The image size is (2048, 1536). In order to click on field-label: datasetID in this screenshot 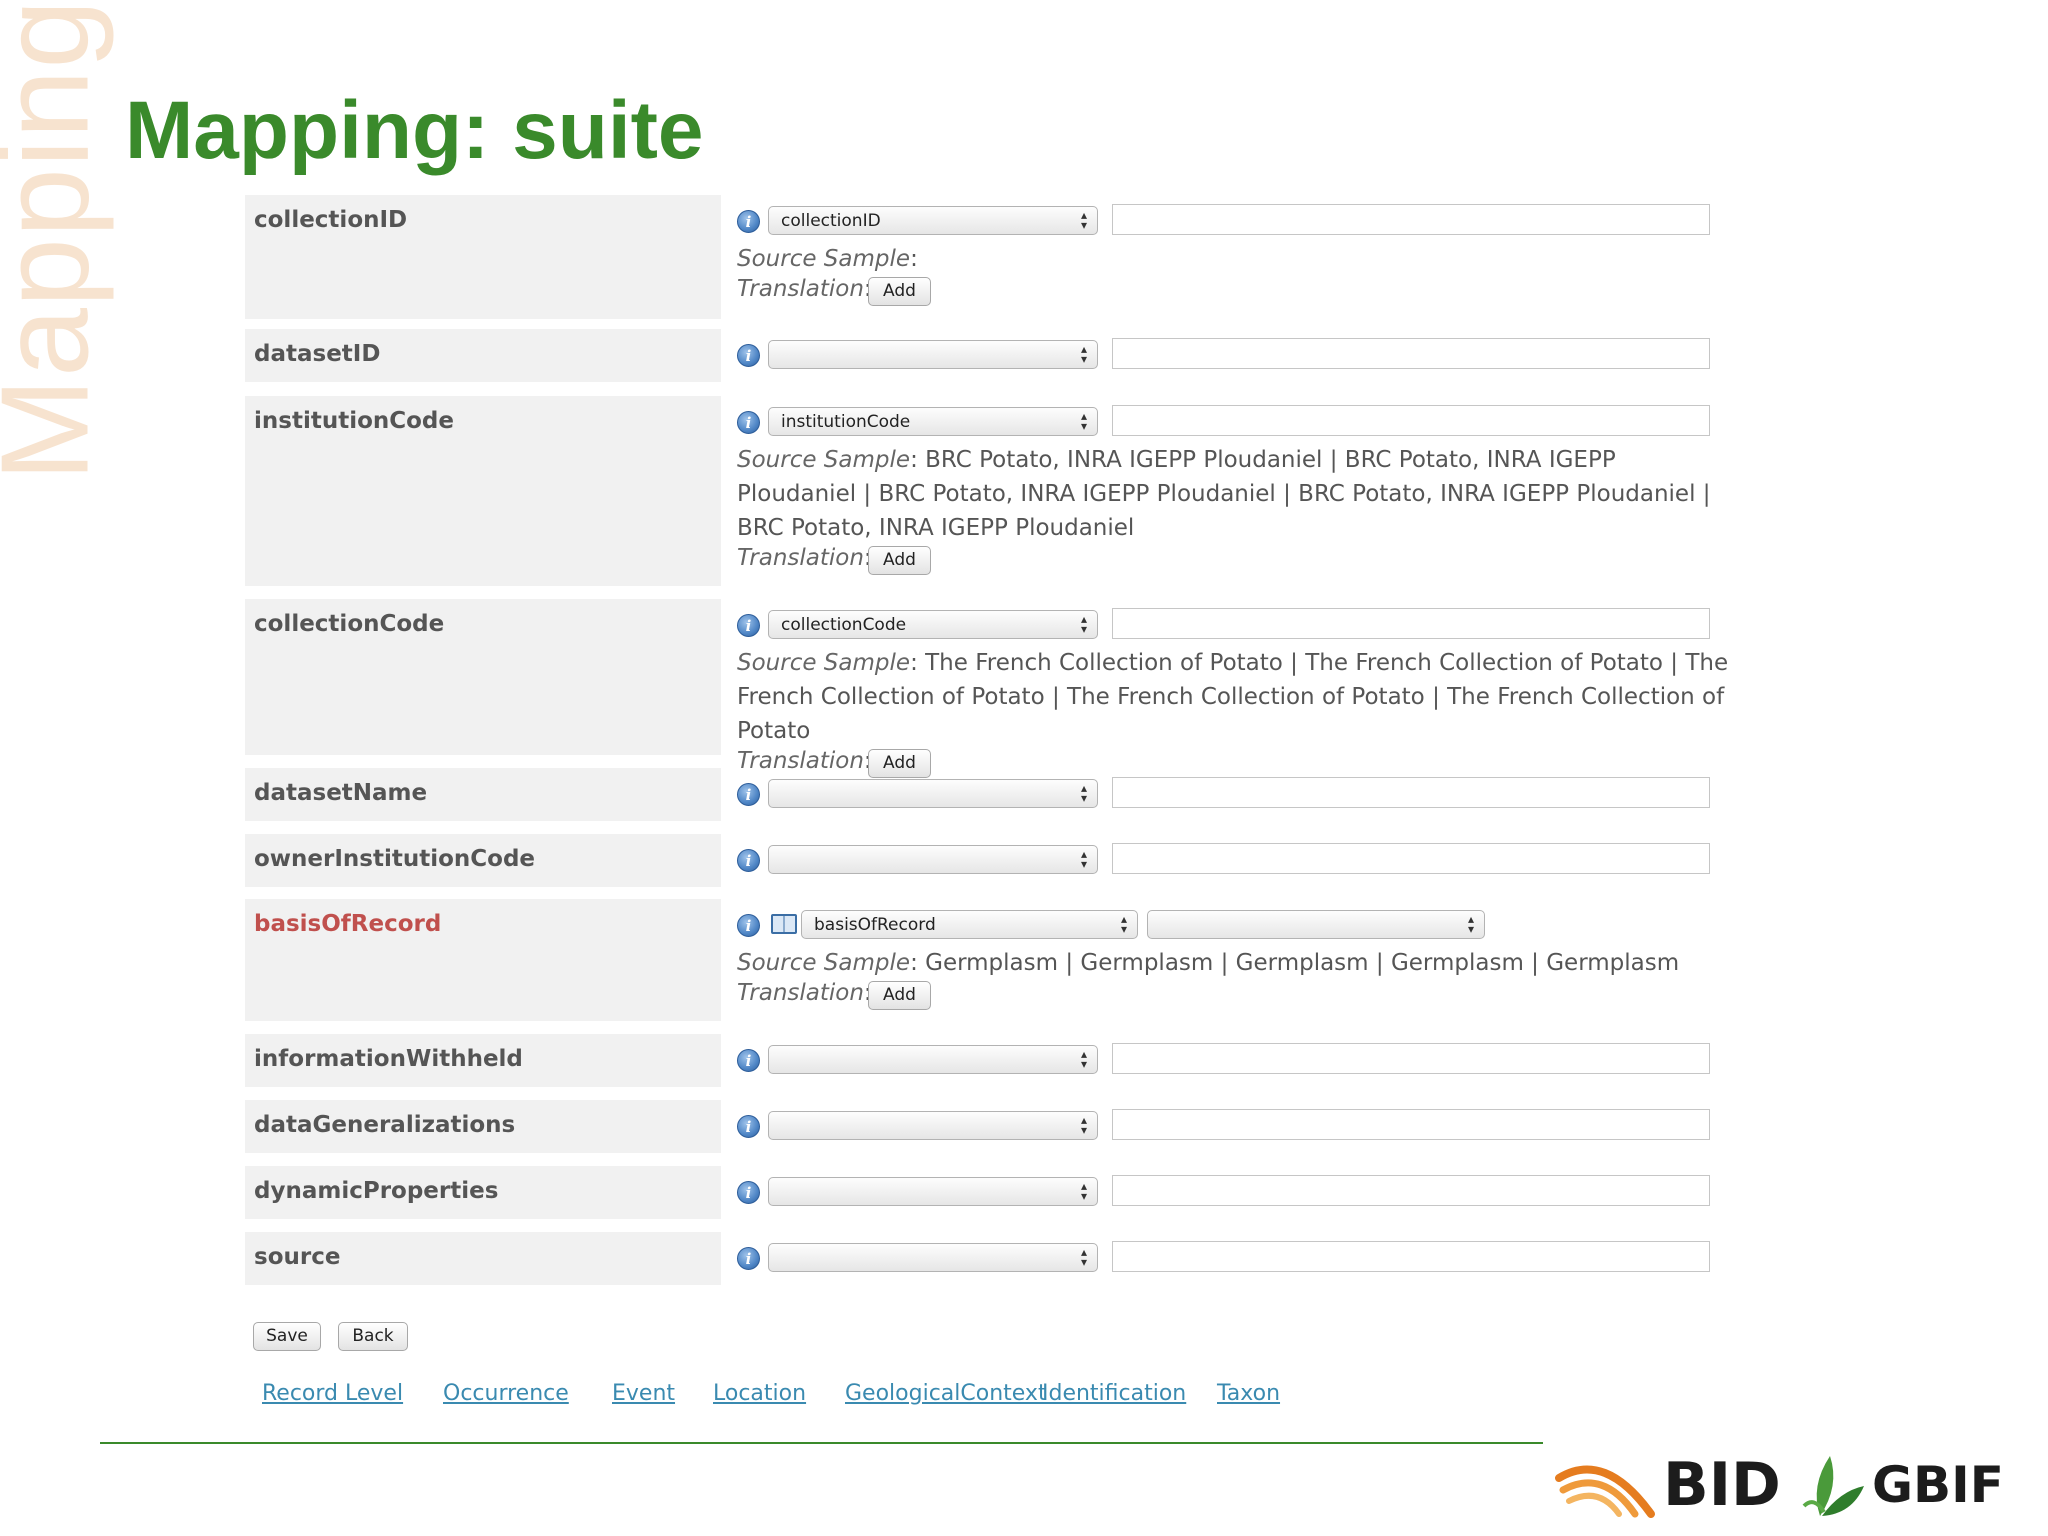, I will do `click(483, 355)`.